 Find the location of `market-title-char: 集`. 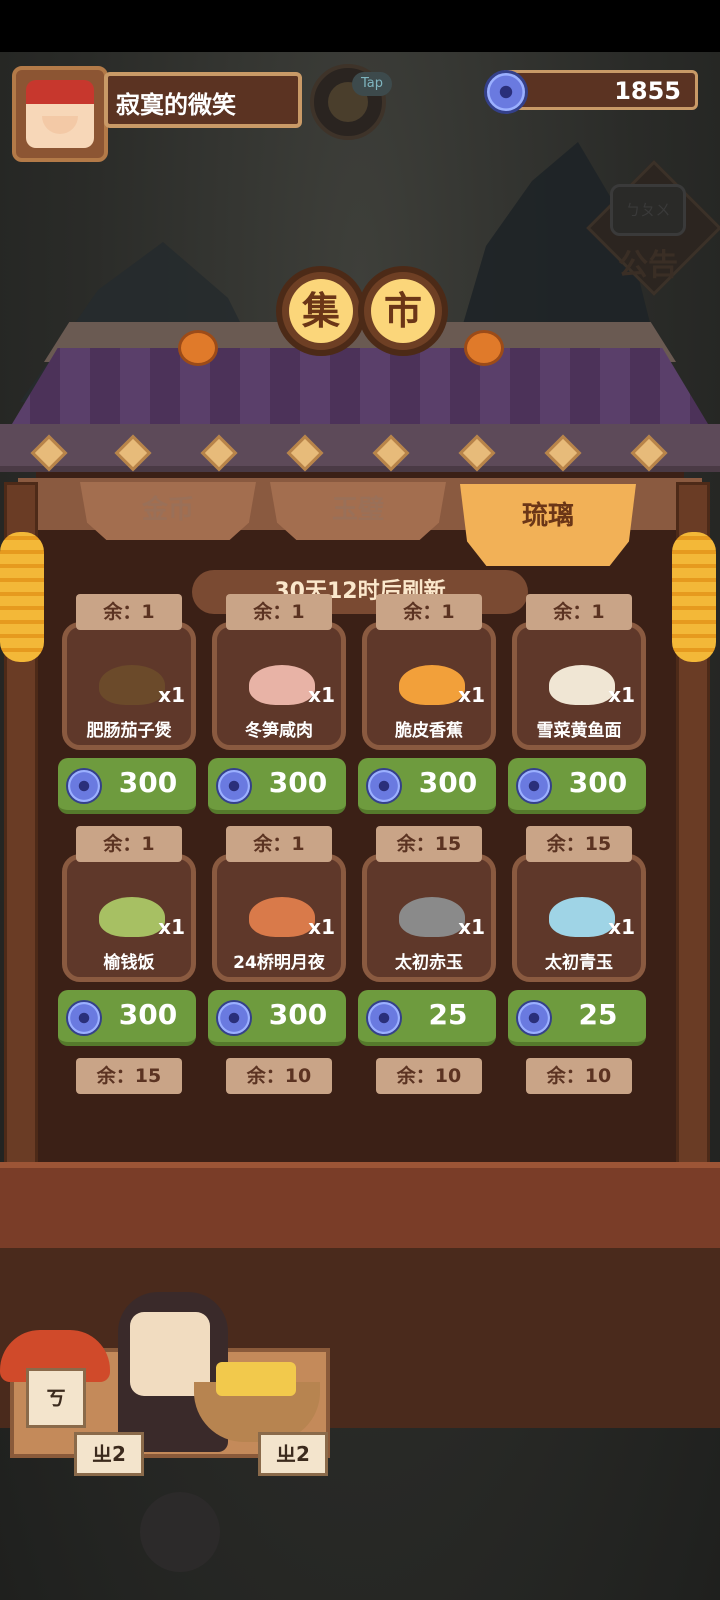

market-title-char: 集 is located at coordinates (321, 311).